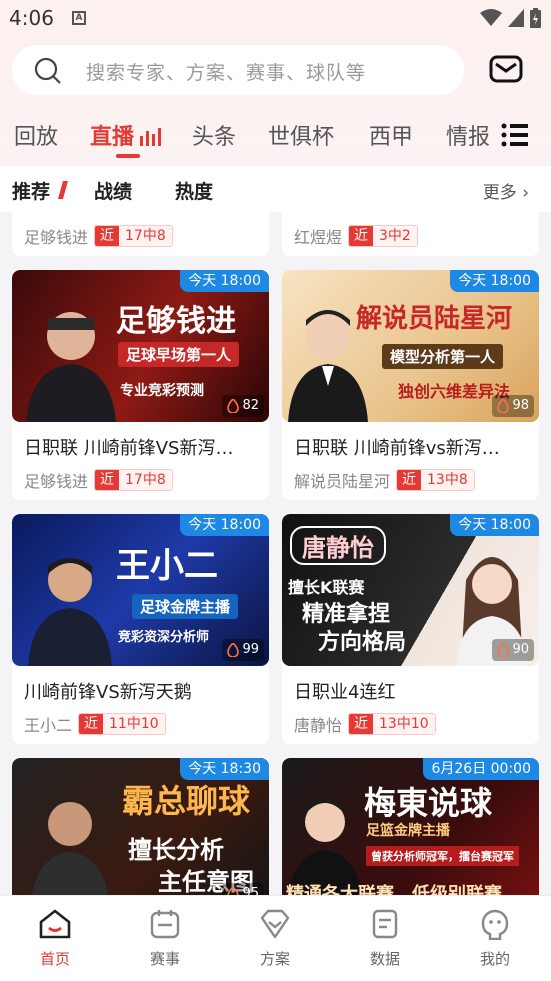 The width and height of the screenshot is (551, 981). What do you see at coordinates (162, 391) in the screenshot?
I see `art-line: 专业竞彩预测` at bounding box center [162, 391].